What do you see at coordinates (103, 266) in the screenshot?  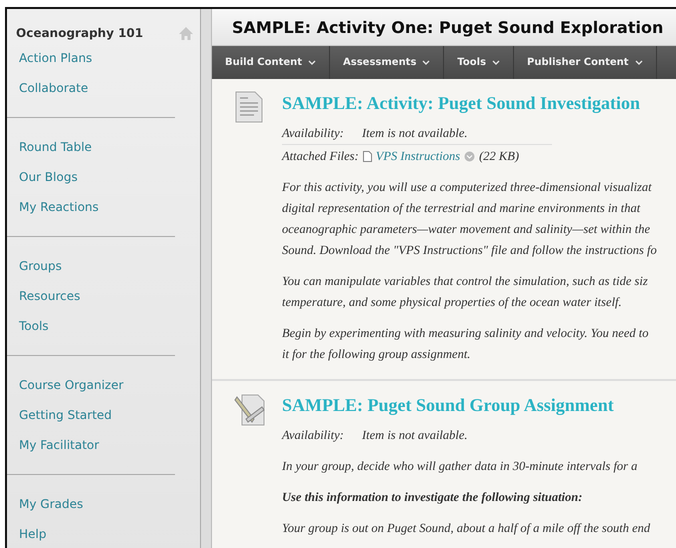 I see `sidebar-link: Groups` at bounding box center [103, 266].